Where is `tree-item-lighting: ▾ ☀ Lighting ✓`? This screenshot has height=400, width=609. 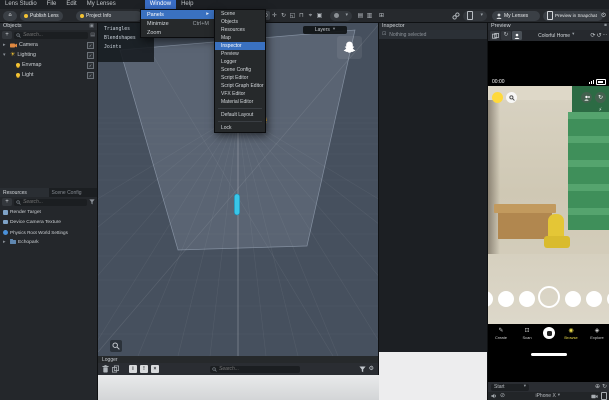
tree-item-lighting: ▾ ☀ Lighting ✓ is located at coordinates (48, 55).